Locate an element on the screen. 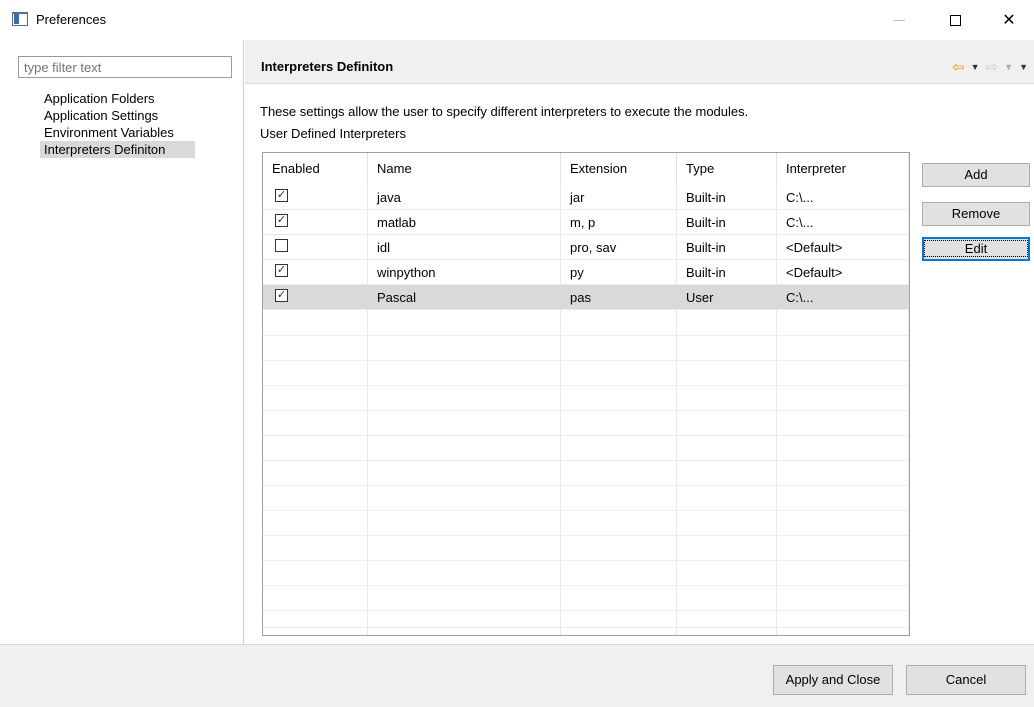  name-cell: Pascal is located at coordinates (397, 297).